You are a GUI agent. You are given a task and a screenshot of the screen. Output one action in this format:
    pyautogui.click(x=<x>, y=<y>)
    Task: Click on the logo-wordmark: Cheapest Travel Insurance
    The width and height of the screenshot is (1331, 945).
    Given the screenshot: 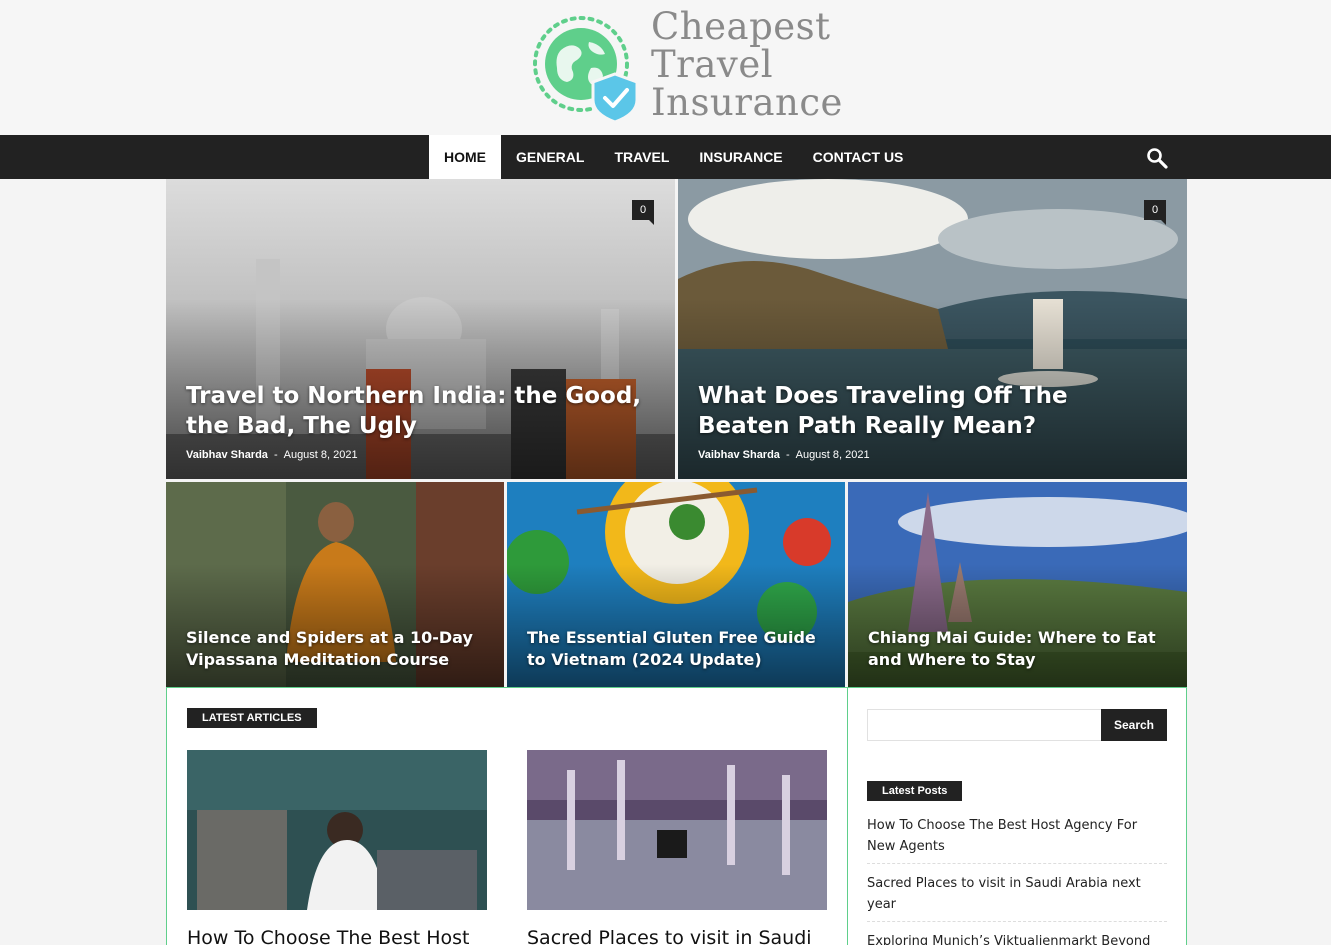 What is the action you would take?
    pyautogui.click(x=747, y=65)
    